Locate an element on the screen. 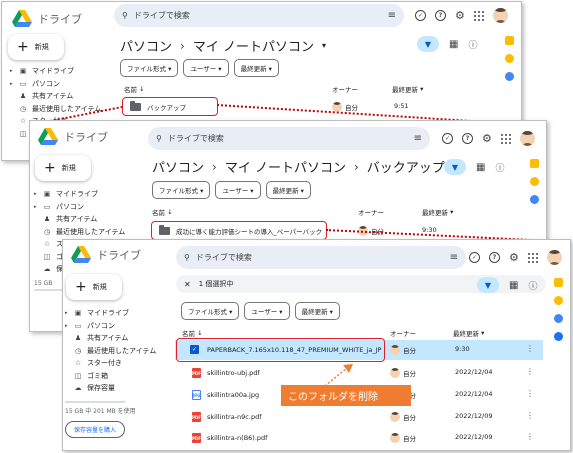  file-row: PDF skillintro-ubj.pdf is located at coordinates (226, 373).